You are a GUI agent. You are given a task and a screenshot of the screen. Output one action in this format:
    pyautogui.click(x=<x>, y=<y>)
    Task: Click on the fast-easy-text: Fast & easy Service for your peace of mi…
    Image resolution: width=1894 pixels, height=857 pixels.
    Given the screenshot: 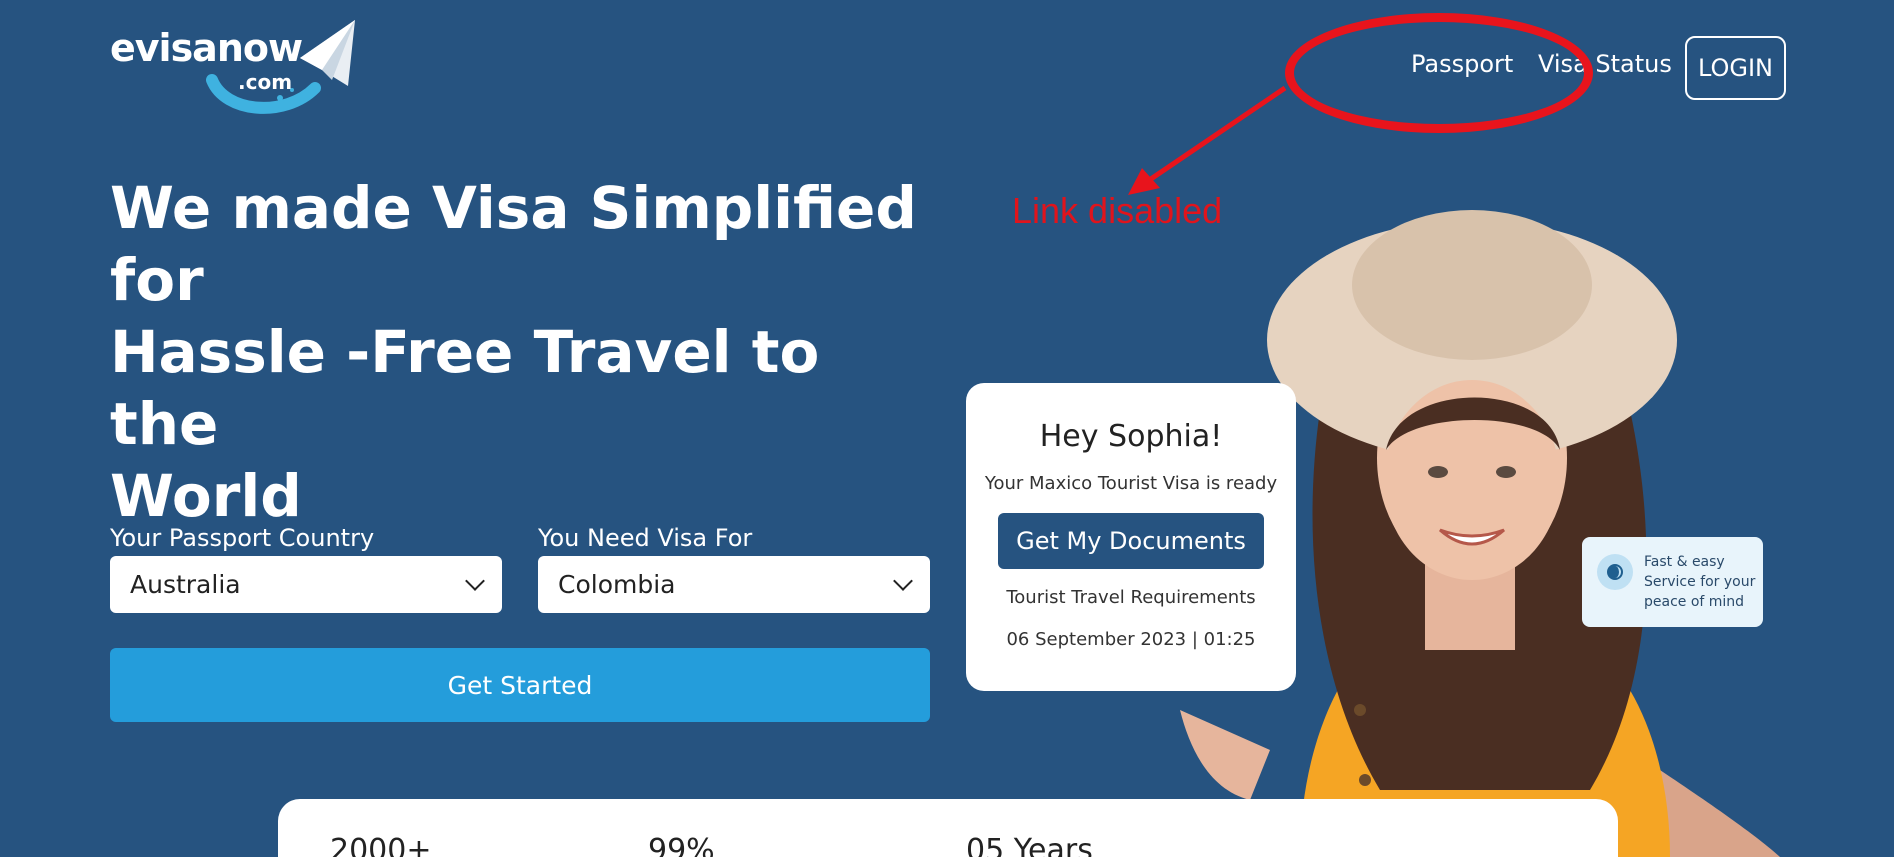 What is the action you would take?
    pyautogui.click(x=1703, y=582)
    